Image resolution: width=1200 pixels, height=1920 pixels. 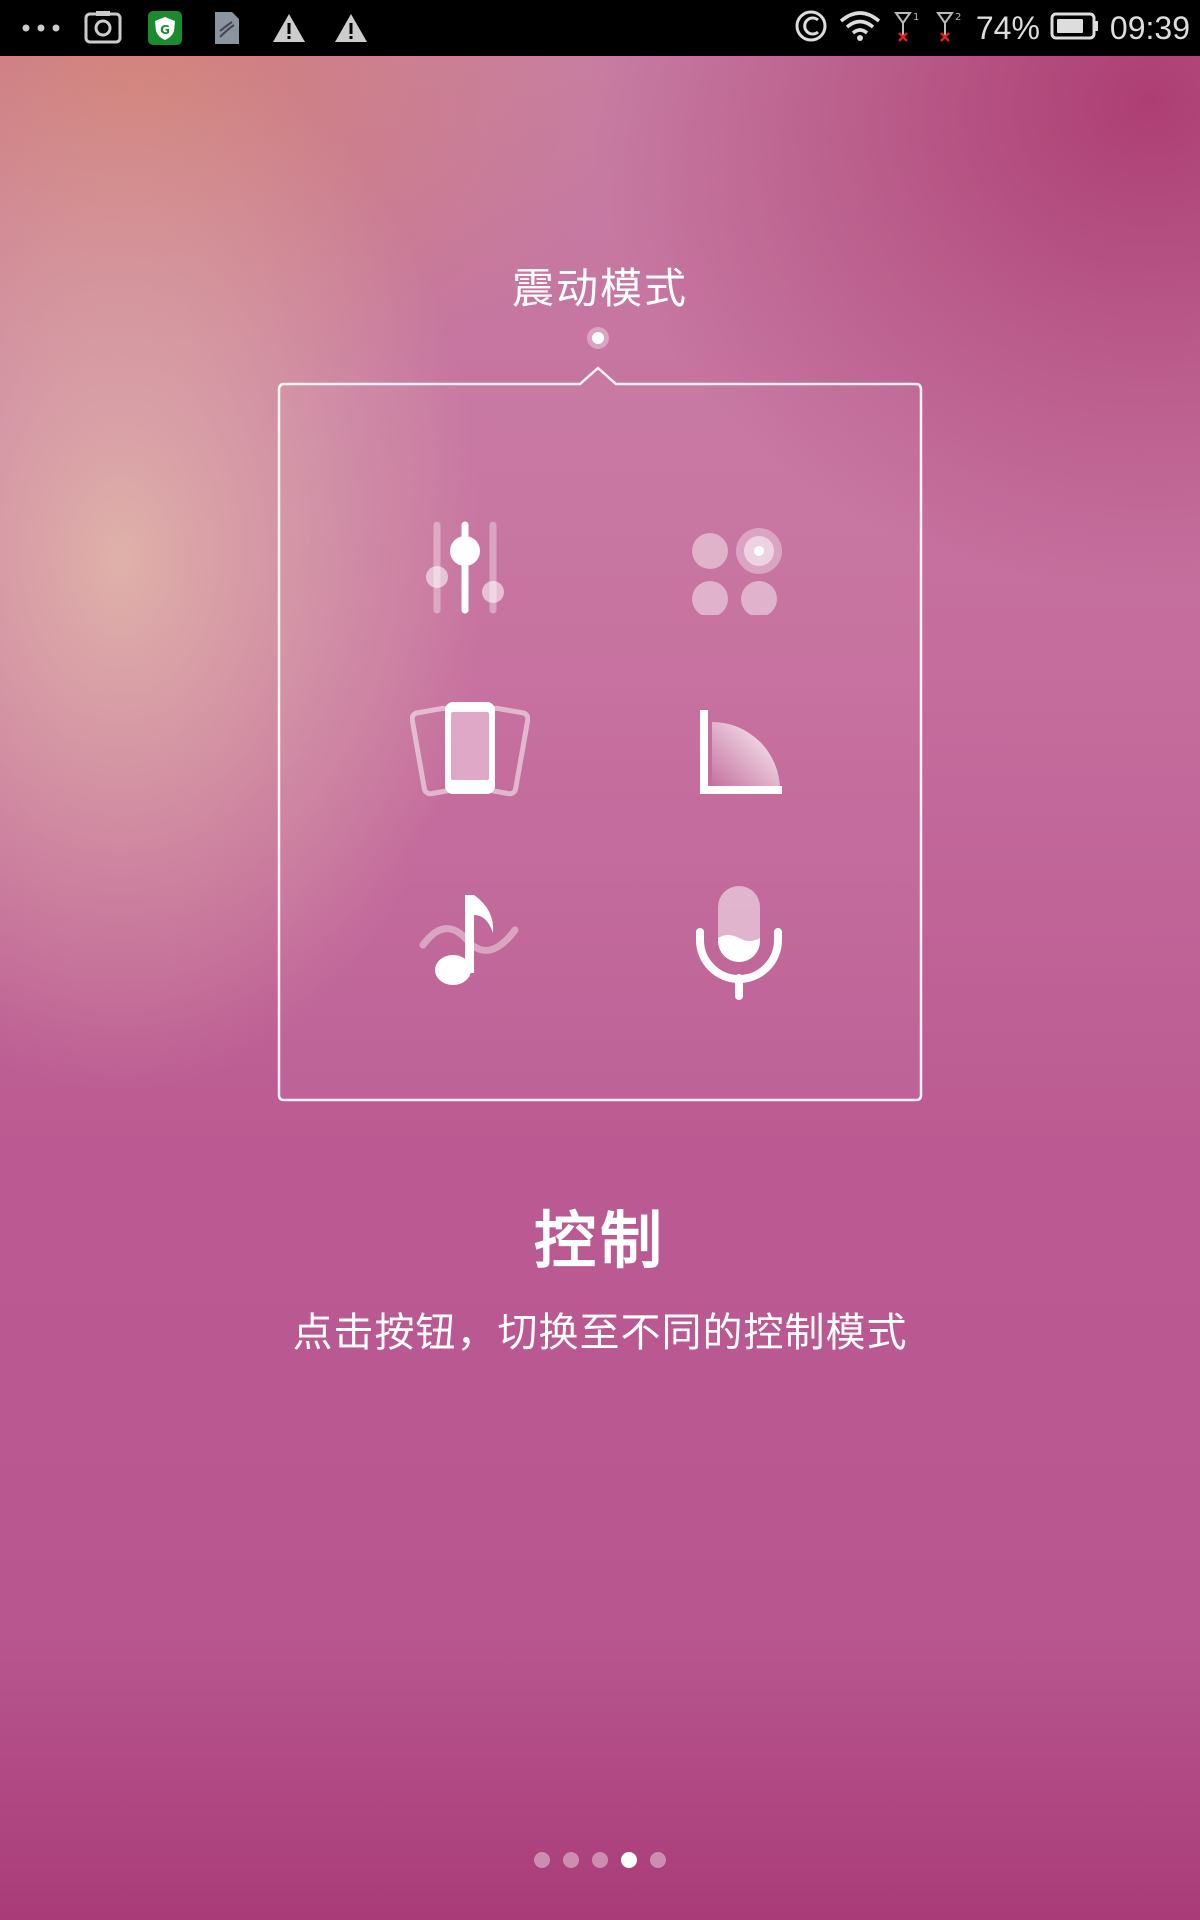 What do you see at coordinates (1149, 27) in the screenshot?
I see `clock: 09:39` at bounding box center [1149, 27].